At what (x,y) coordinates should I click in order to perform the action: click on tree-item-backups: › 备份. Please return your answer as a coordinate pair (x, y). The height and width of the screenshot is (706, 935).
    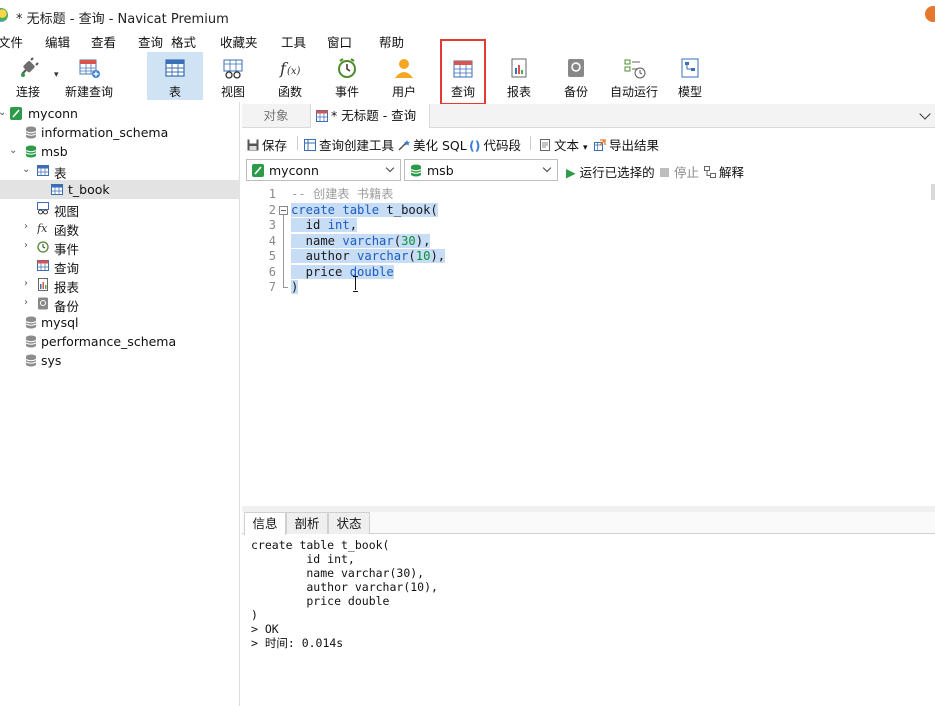
    Looking at the image, I should click on (120, 304).